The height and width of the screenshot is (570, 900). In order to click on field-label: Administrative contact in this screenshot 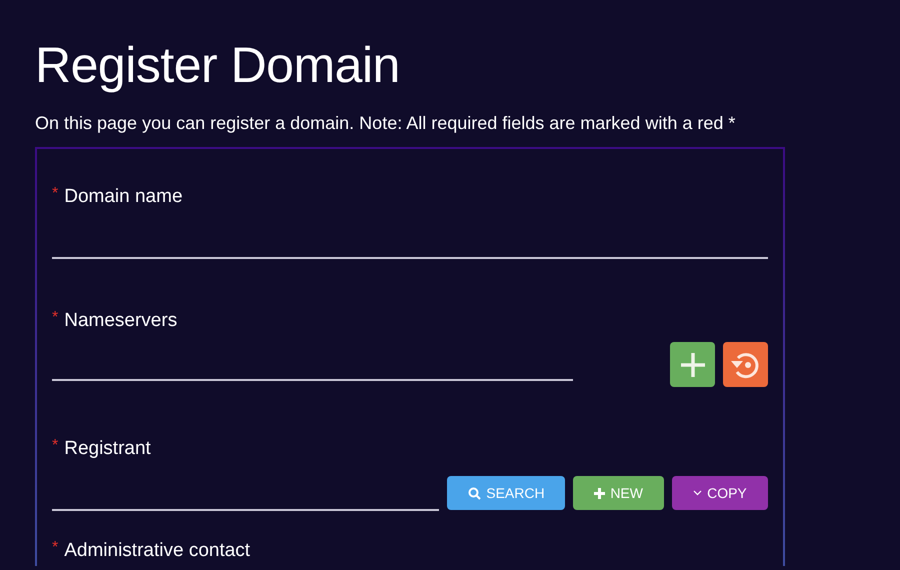, I will do `click(157, 551)`.